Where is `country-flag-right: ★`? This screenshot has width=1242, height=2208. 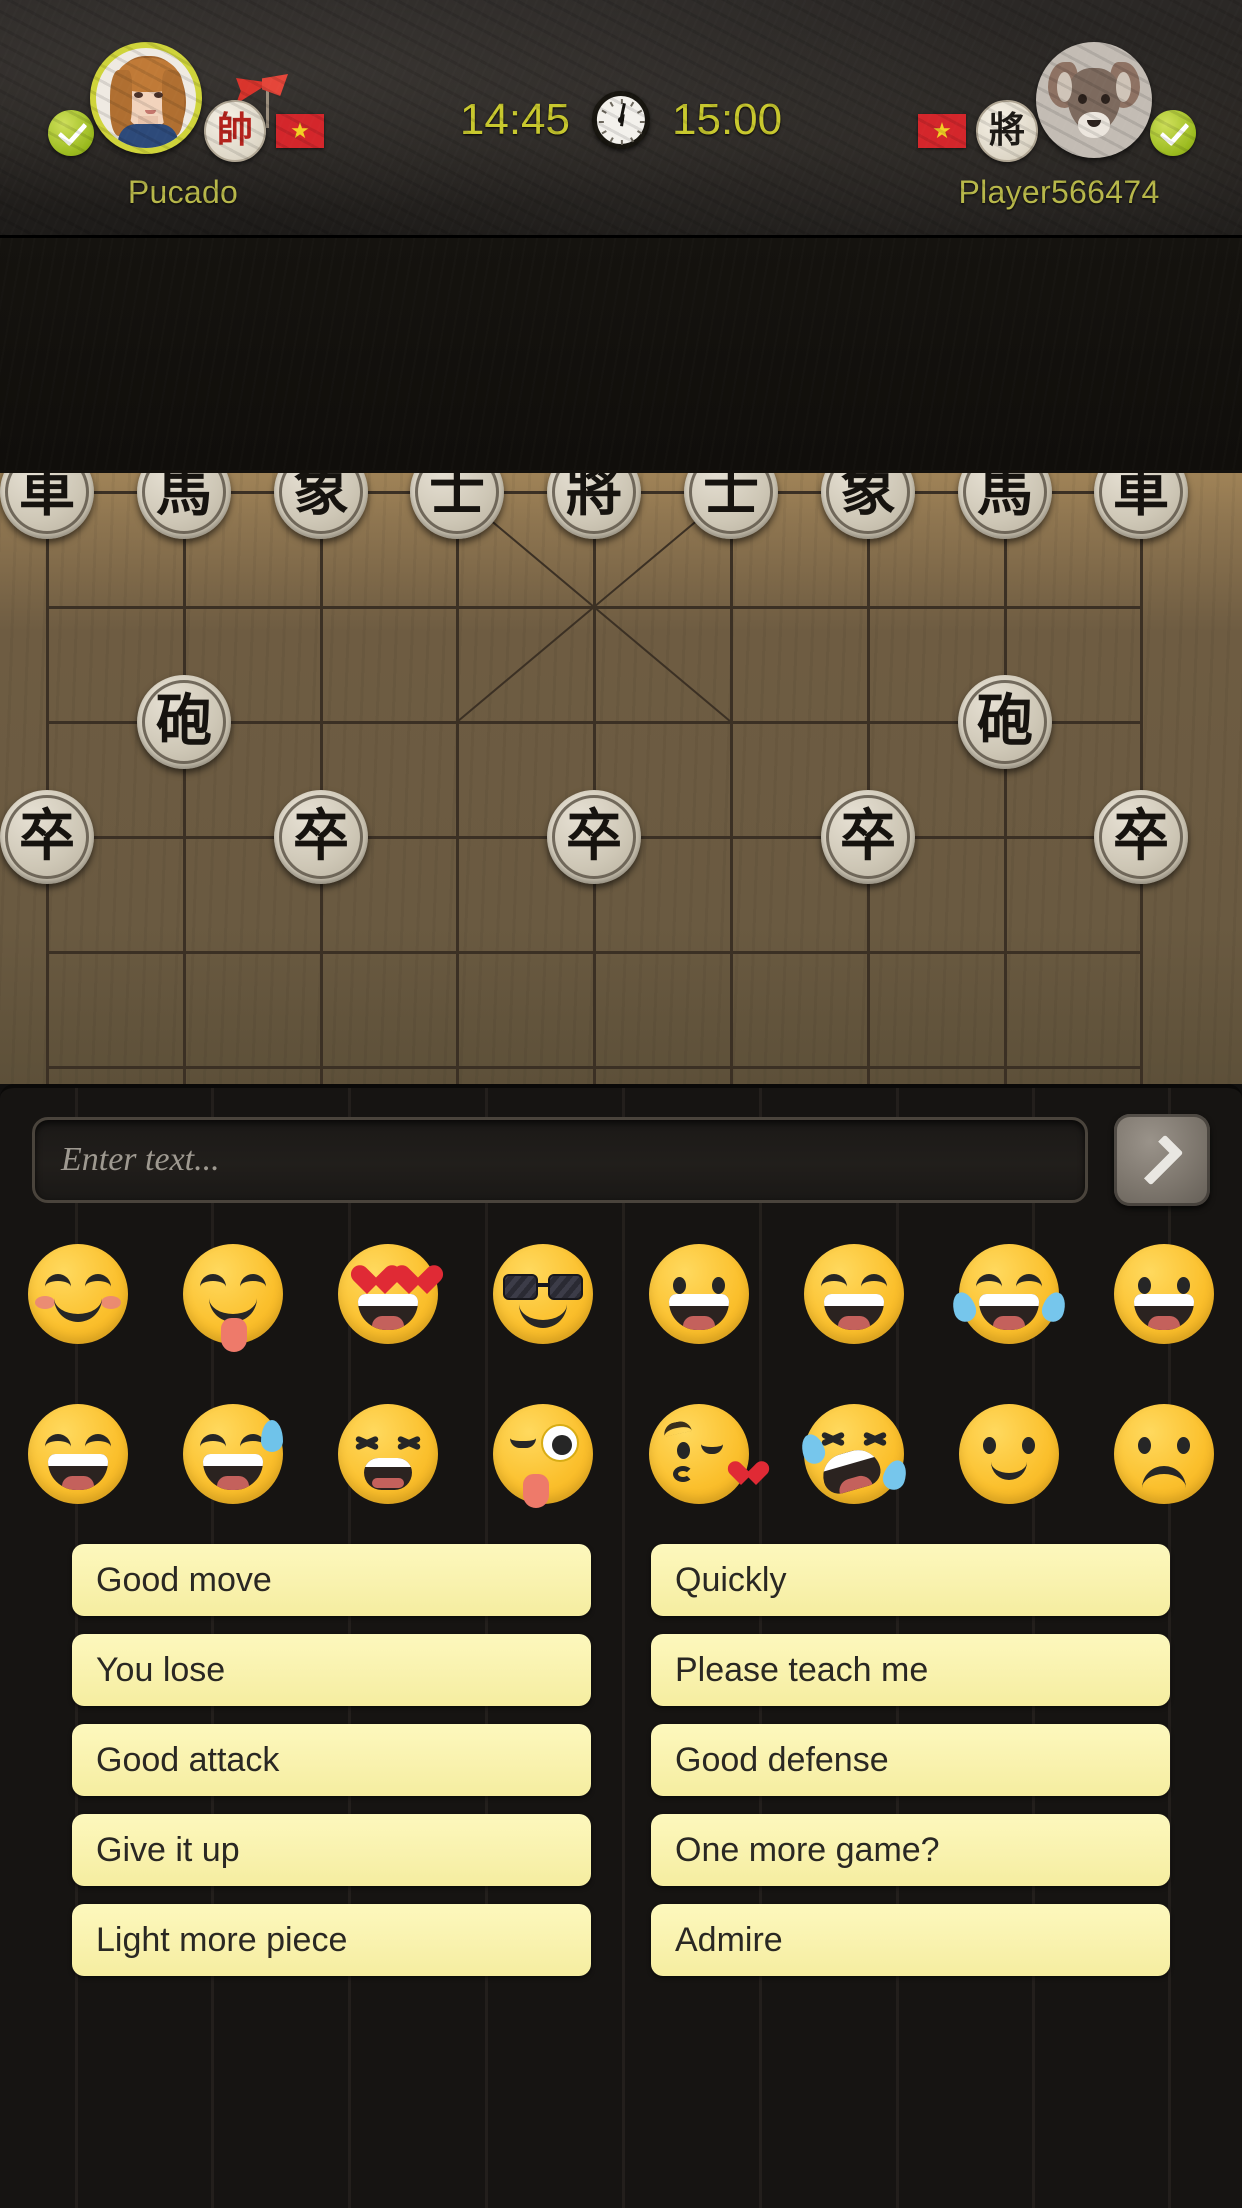 country-flag-right: ★ is located at coordinates (942, 131).